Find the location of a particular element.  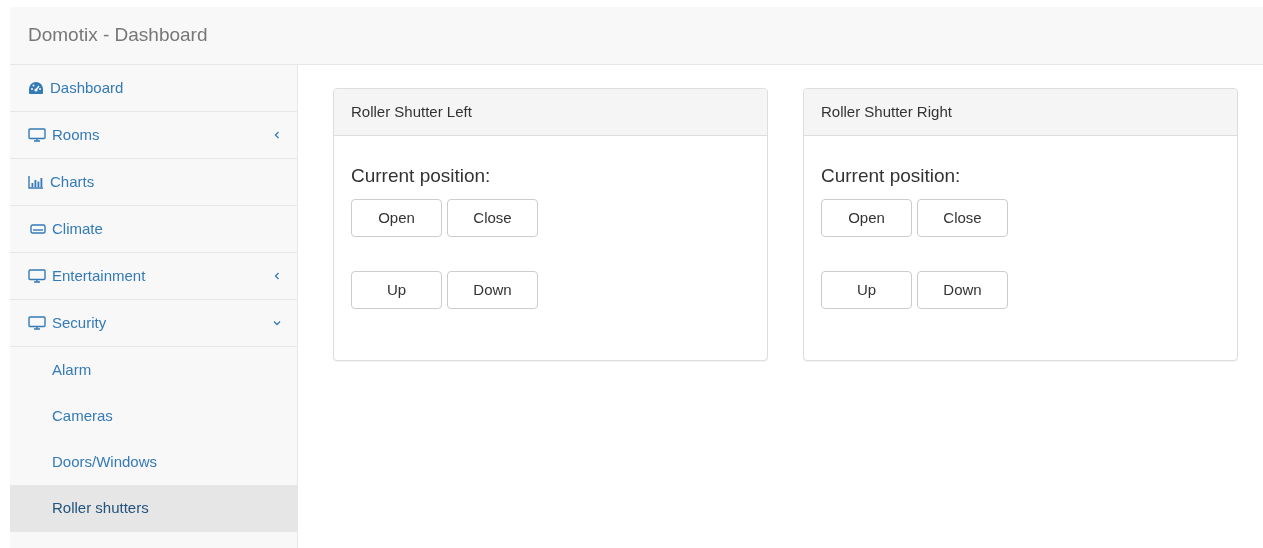

sidebar-item: Security is located at coordinates (153, 323).